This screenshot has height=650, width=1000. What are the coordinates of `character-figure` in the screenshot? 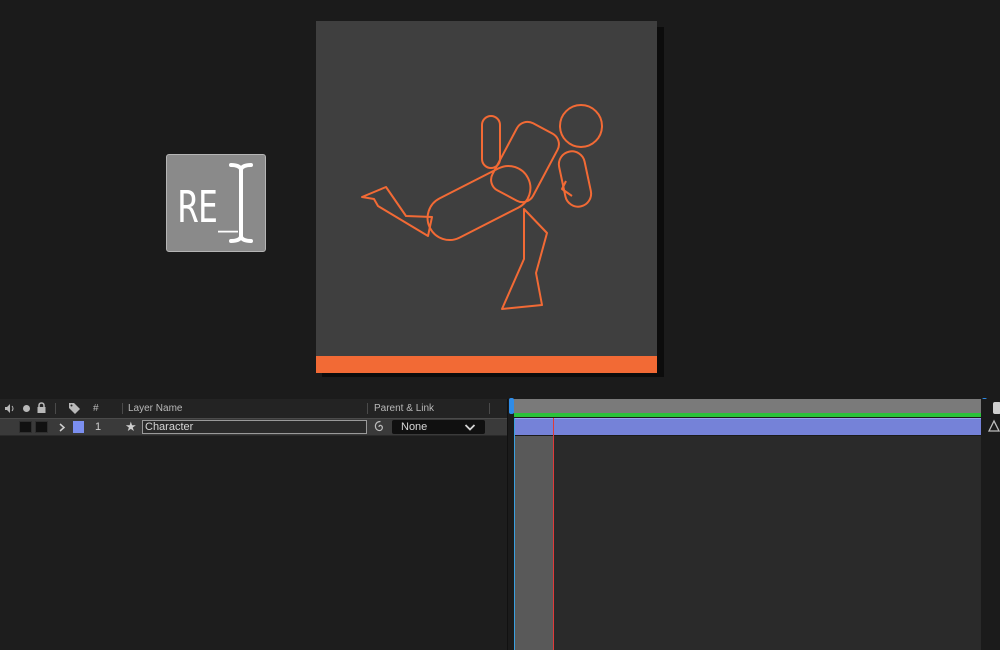 It's located at (482, 207).